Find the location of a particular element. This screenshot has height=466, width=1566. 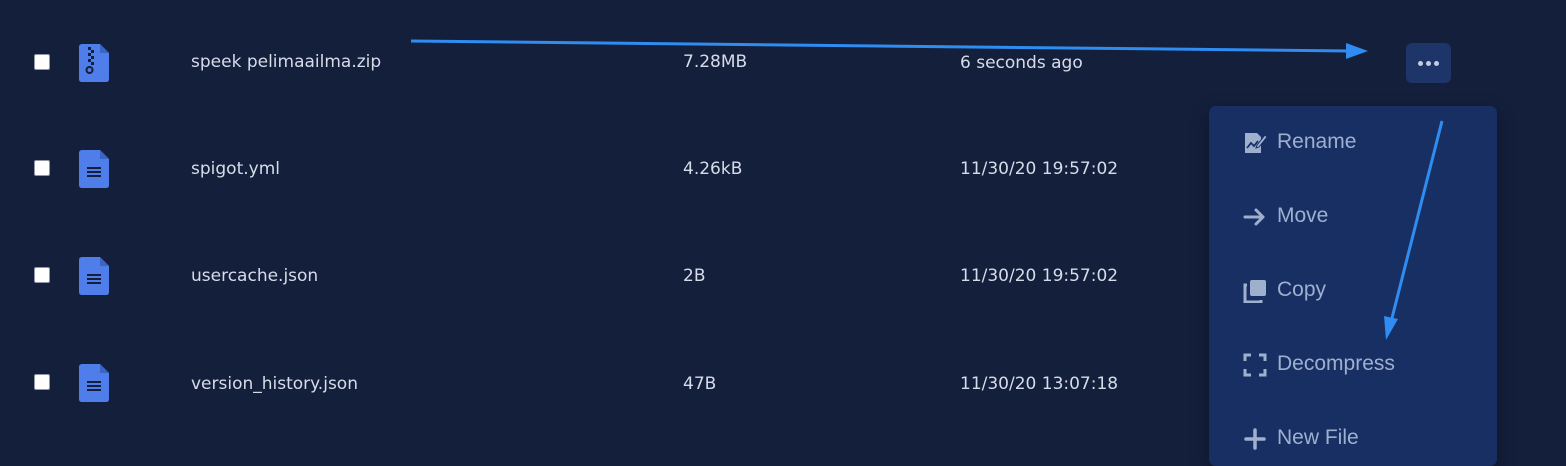

file-modified: 11/30/20 13:07:18 is located at coordinates (1039, 384).